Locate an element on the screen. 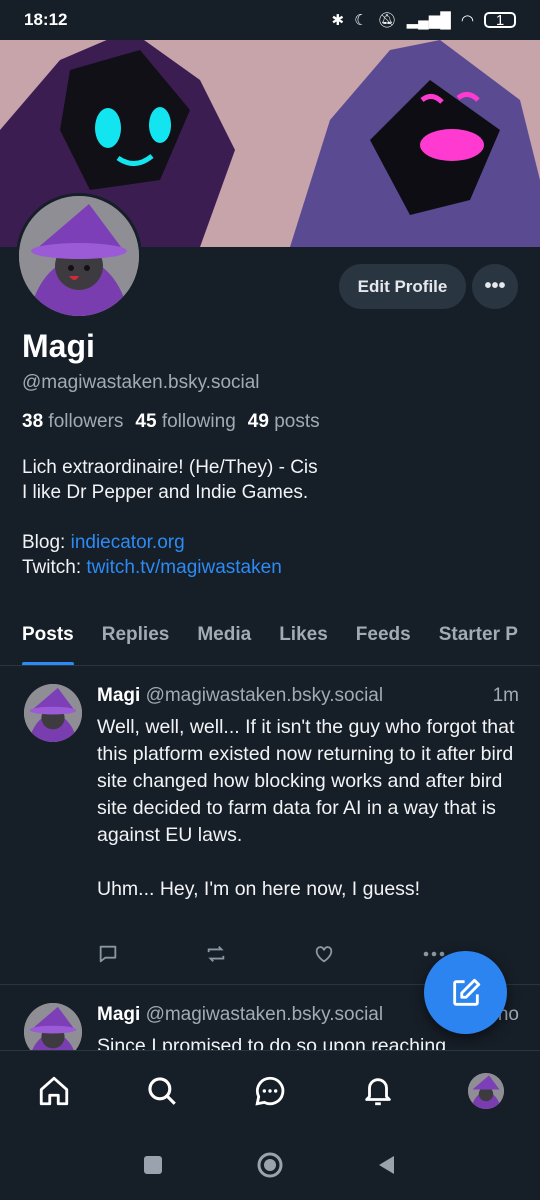  like-button is located at coordinates (367, 954).